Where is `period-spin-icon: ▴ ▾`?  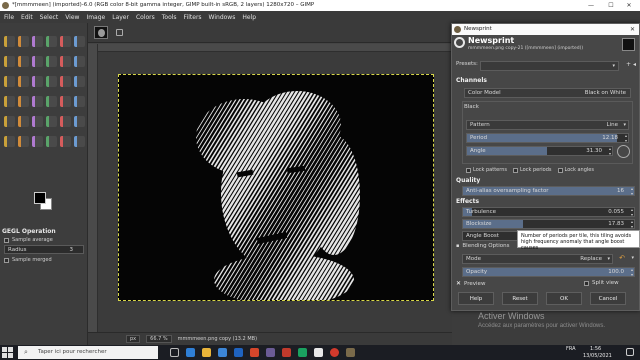 period-spin-icon: ▴ ▾ is located at coordinates (626, 138).